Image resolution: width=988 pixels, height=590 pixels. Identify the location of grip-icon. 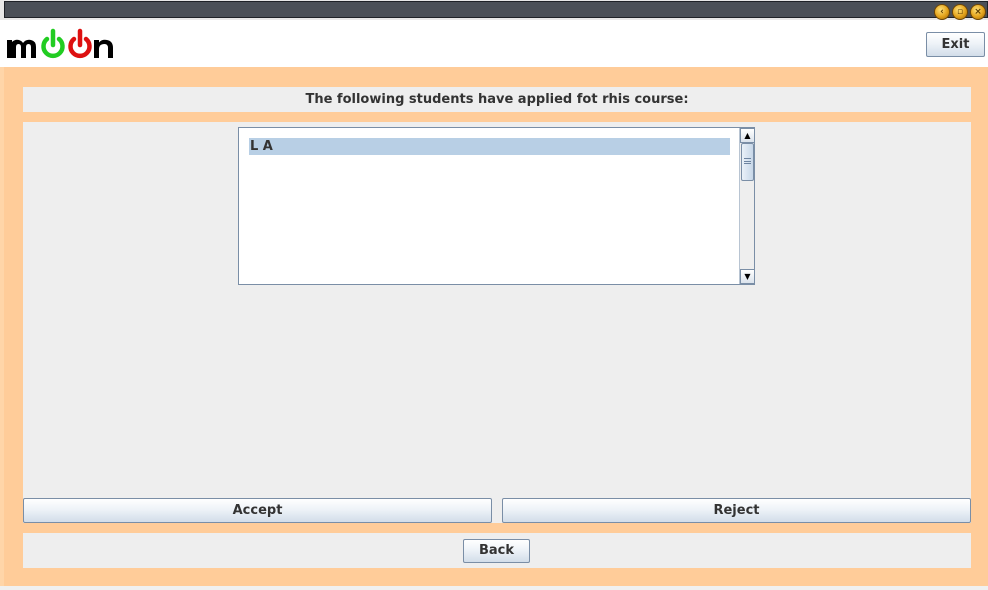
(747, 161).